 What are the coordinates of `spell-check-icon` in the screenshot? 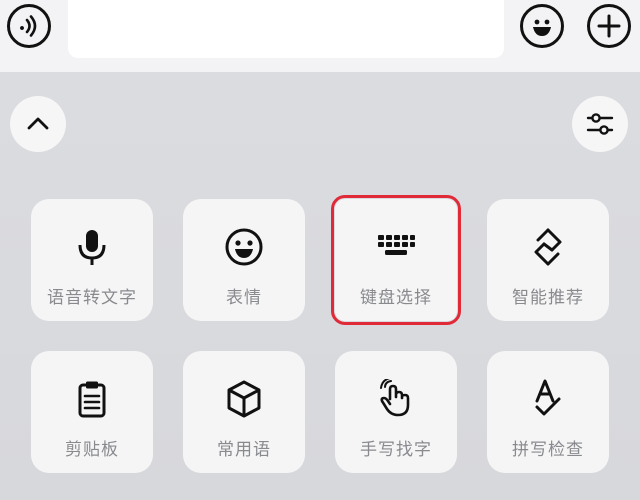 It's located at (548, 399).